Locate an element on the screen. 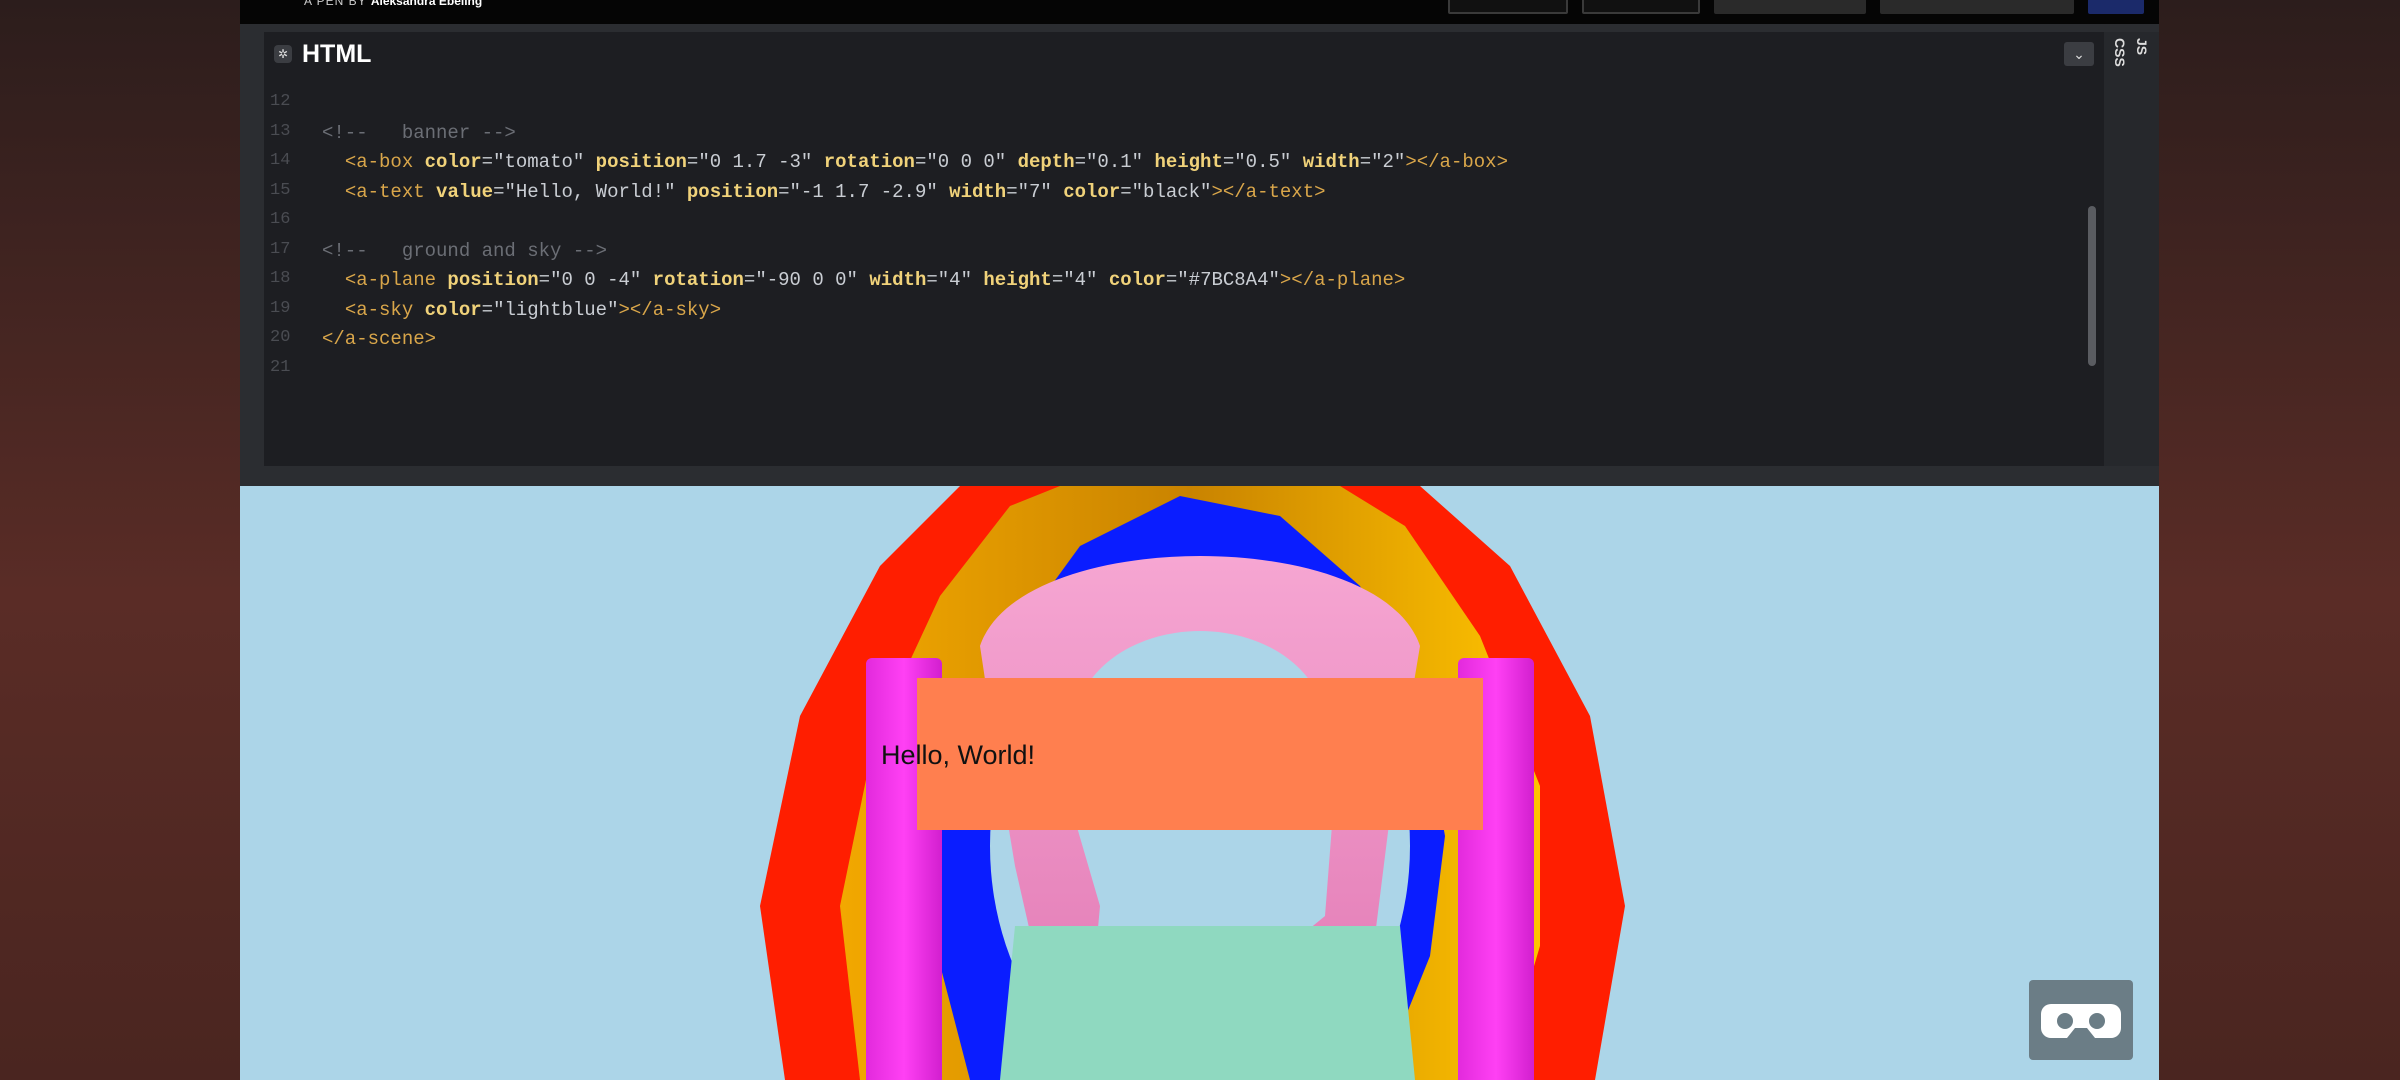 The width and height of the screenshot is (2400, 1080). editor-scrollbar is located at coordinates (2092, 286).